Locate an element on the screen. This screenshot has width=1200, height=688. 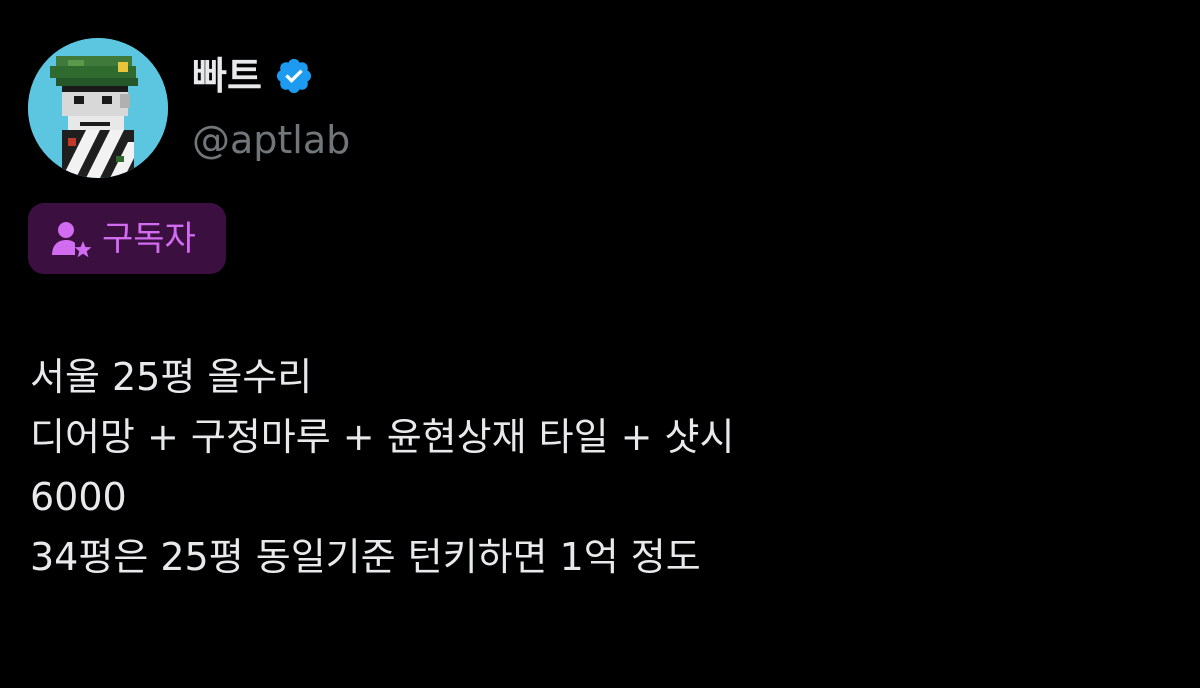
subscriber-badge-label: 구독자 is located at coordinates (149, 238).